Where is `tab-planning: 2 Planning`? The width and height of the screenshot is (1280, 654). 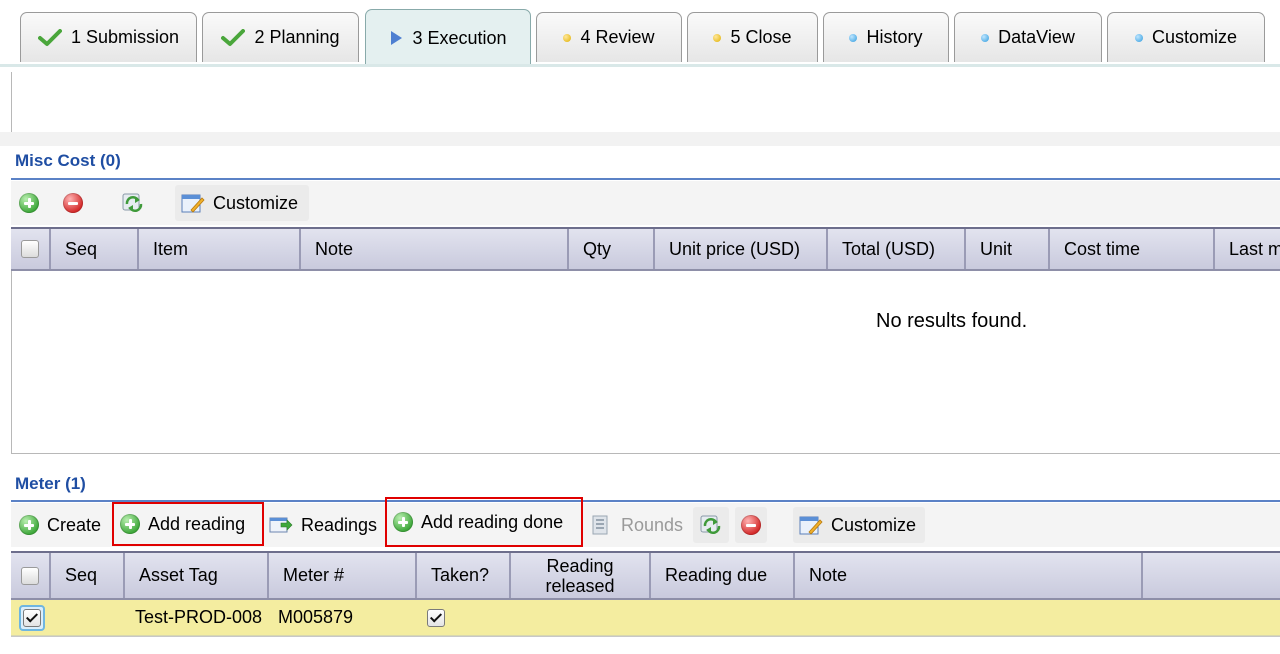
tab-planning: 2 Planning is located at coordinates (280, 37).